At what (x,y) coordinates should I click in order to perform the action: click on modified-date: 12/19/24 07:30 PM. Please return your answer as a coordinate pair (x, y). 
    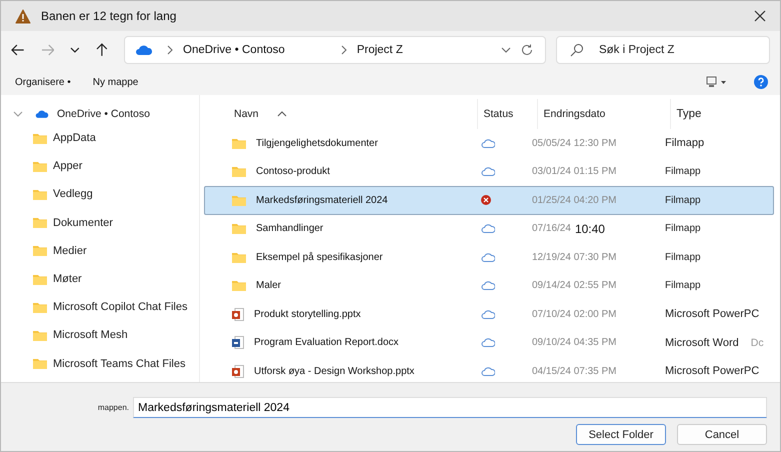
    Looking at the image, I should click on (574, 257).